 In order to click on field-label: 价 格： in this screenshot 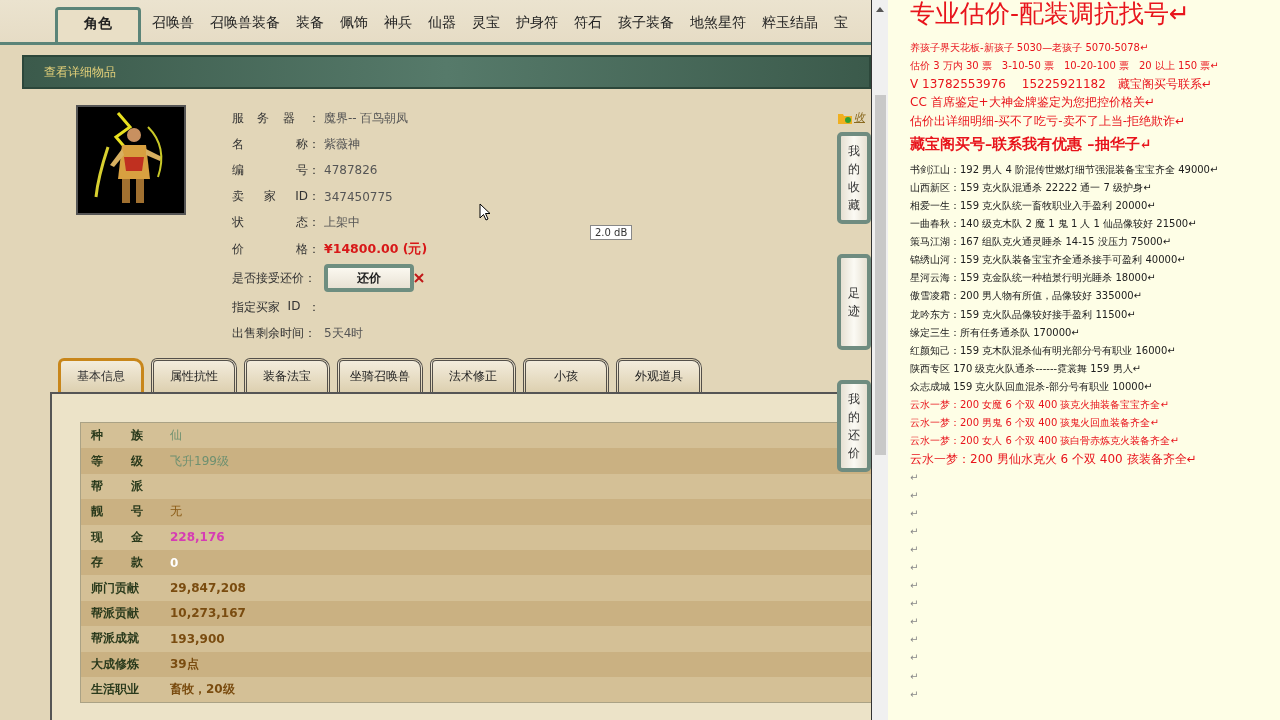, I will do `click(276, 249)`.